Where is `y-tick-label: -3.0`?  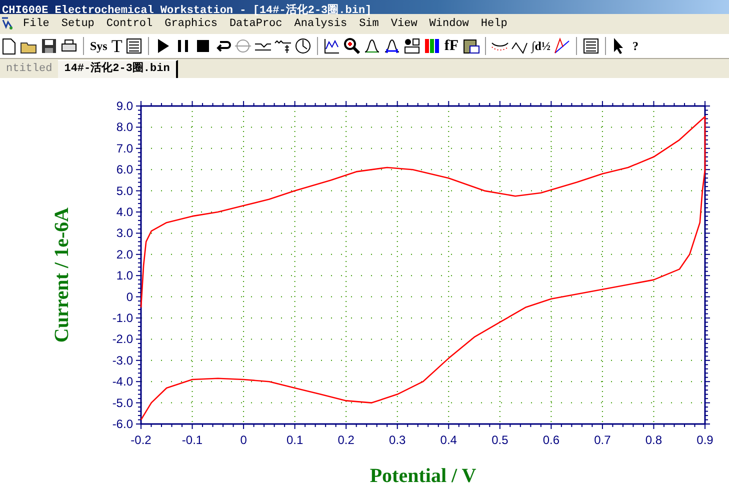 y-tick-label: -3.0 is located at coordinates (122, 360).